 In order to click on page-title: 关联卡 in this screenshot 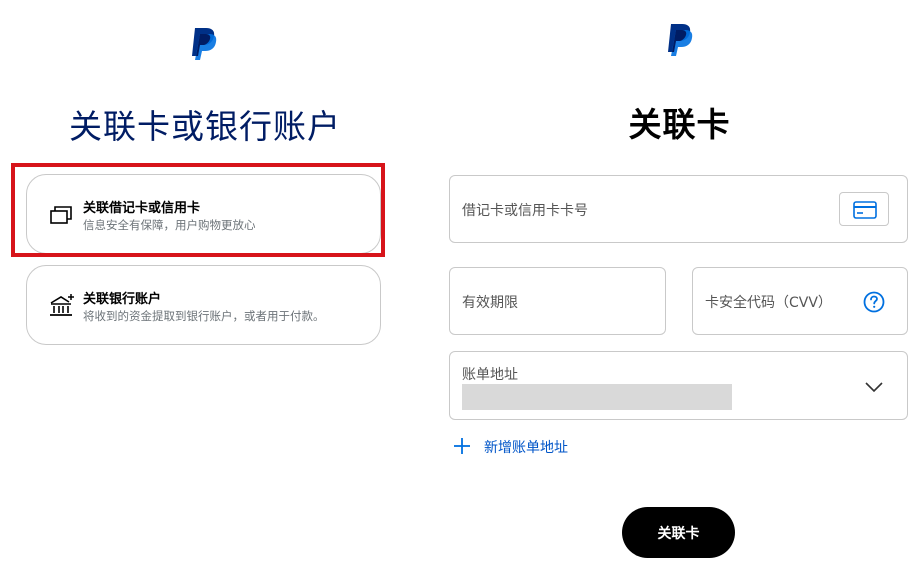, I will do `click(679, 124)`.